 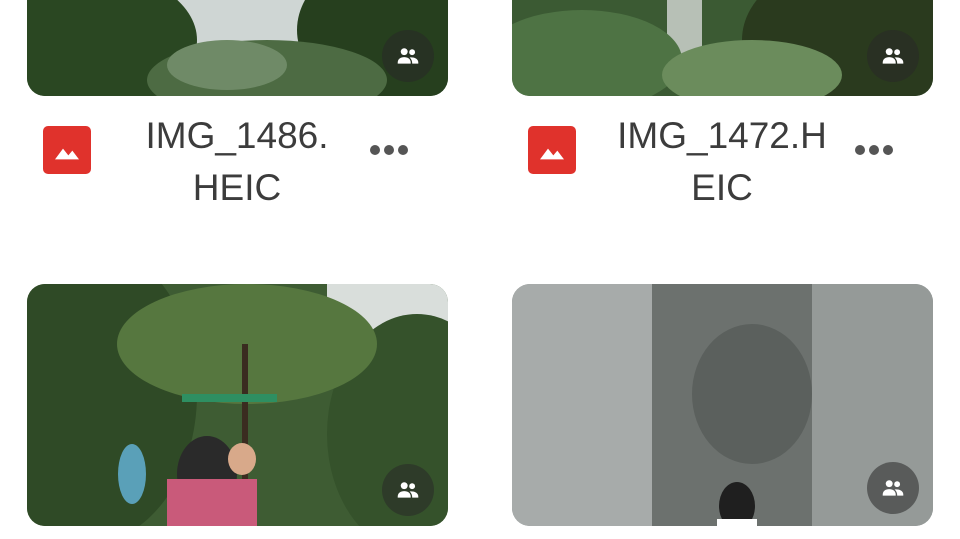 I want to click on file-name-line: HEIC, so click(x=237, y=187).